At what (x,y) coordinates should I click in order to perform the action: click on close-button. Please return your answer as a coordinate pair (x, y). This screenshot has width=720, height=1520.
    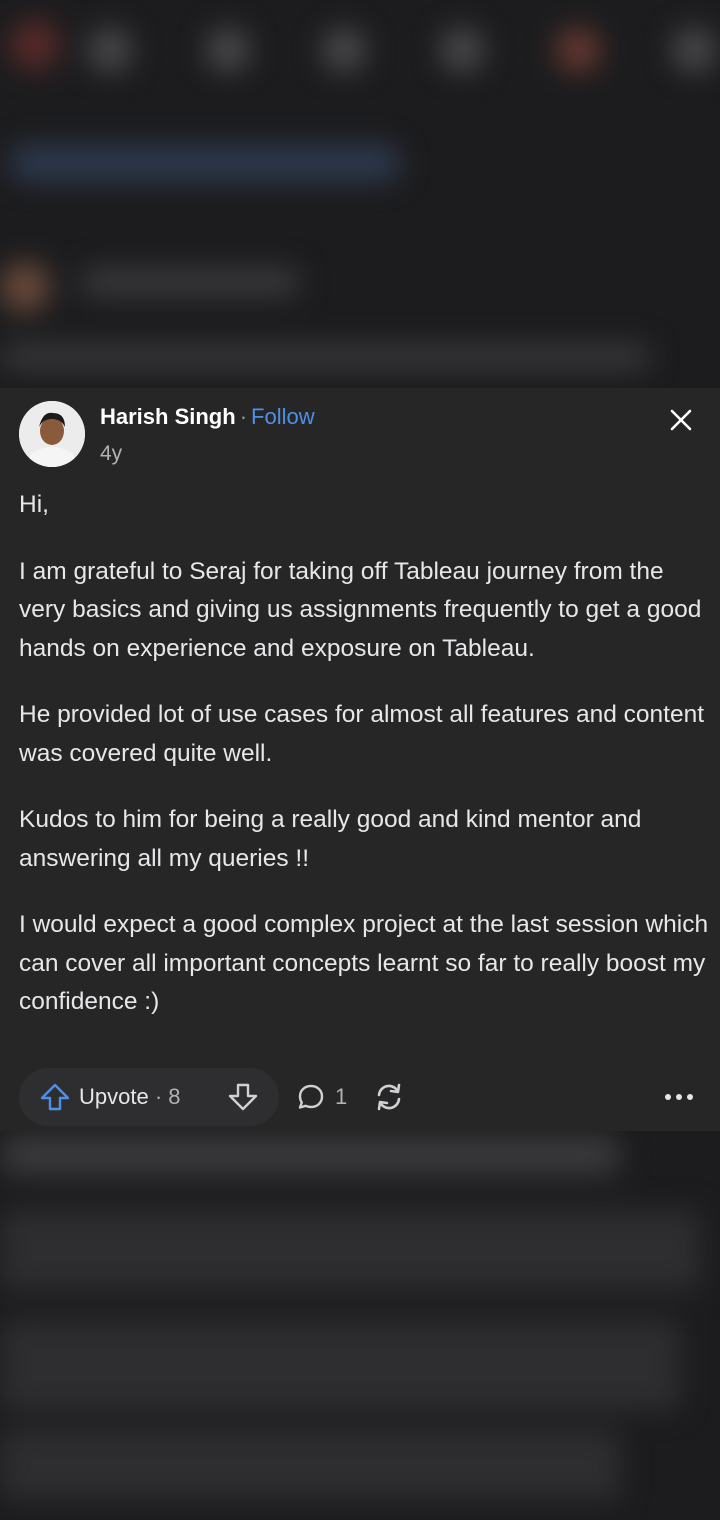
    Looking at the image, I should click on (681, 420).